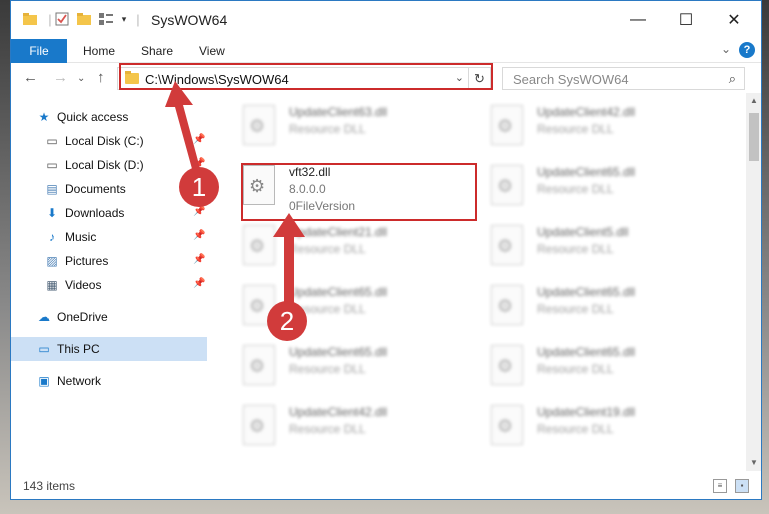 Image resolution: width=769 pixels, height=514 pixels. What do you see at coordinates (157, 51) in the screenshot?
I see `tab-share: Share` at bounding box center [157, 51].